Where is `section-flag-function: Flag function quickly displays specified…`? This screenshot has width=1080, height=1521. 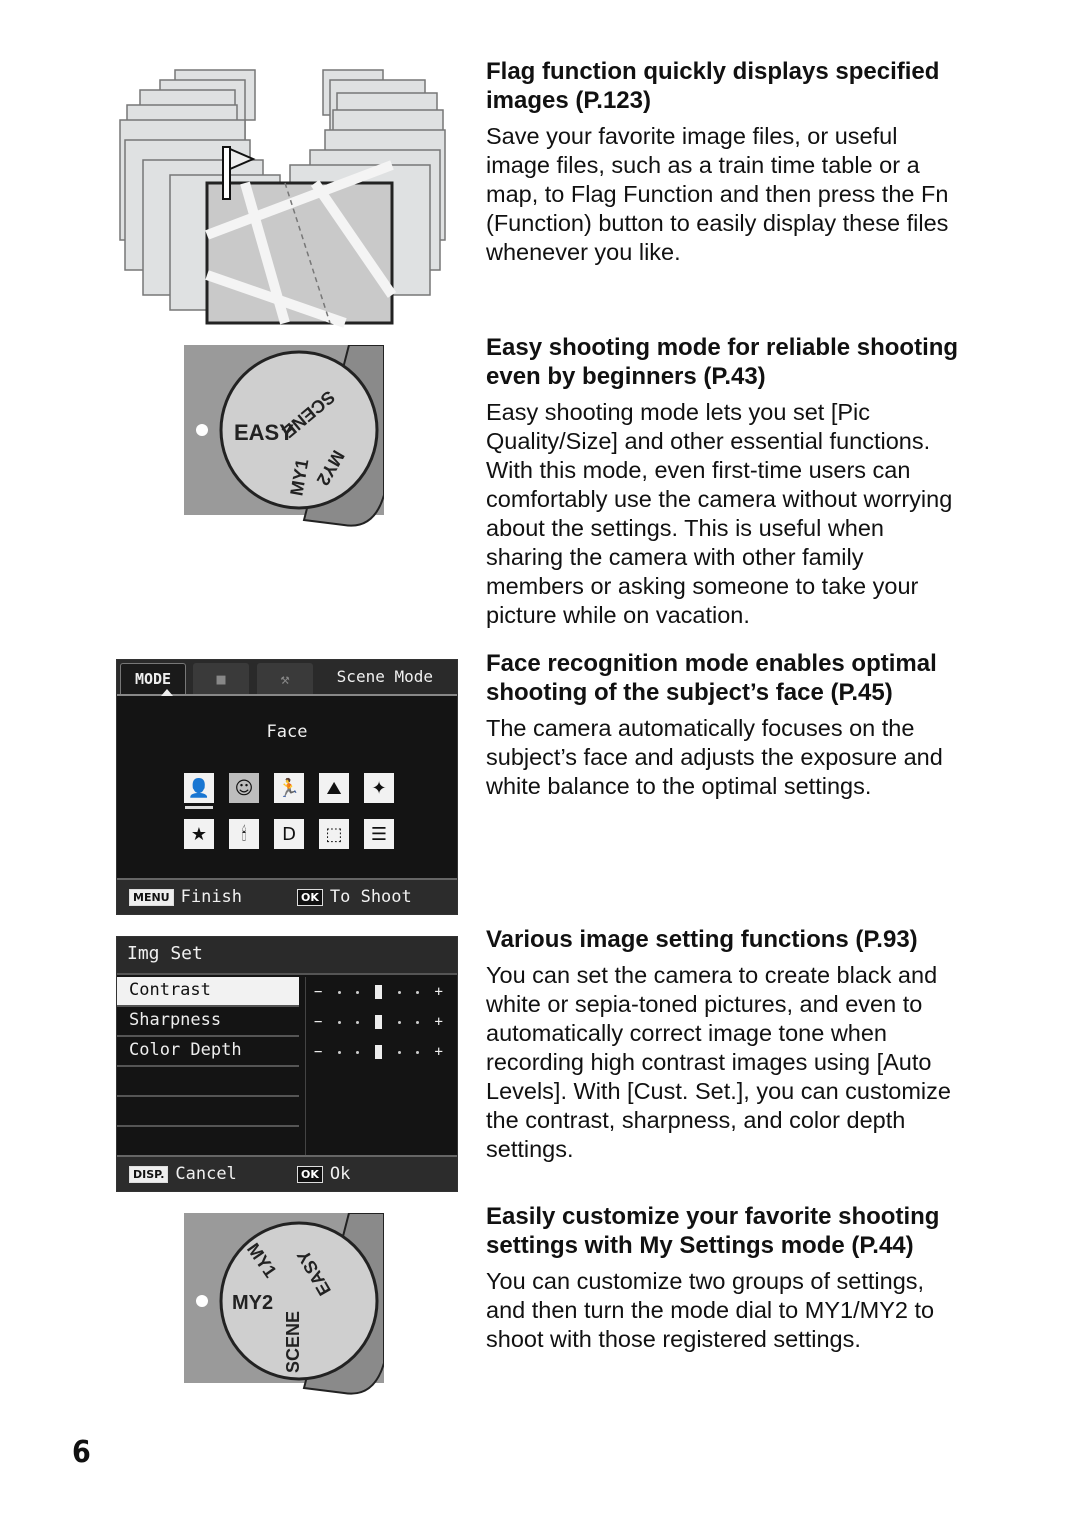 section-flag-function: Flag function quickly displays specified… is located at coordinates (726, 162).